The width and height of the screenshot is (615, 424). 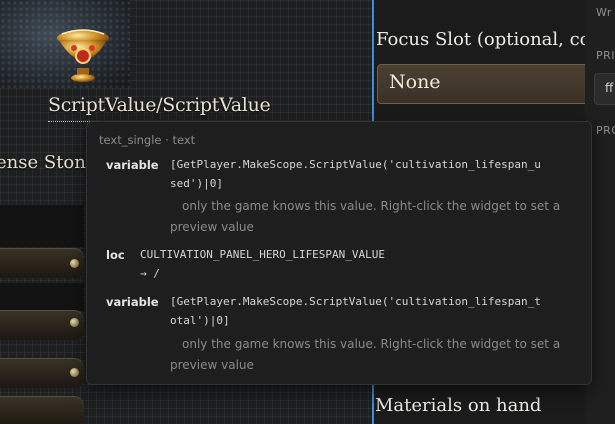 What do you see at coordinates (488, 39) in the screenshot?
I see `focus-slot-label: Focus Slot (optional, cor` at bounding box center [488, 39].